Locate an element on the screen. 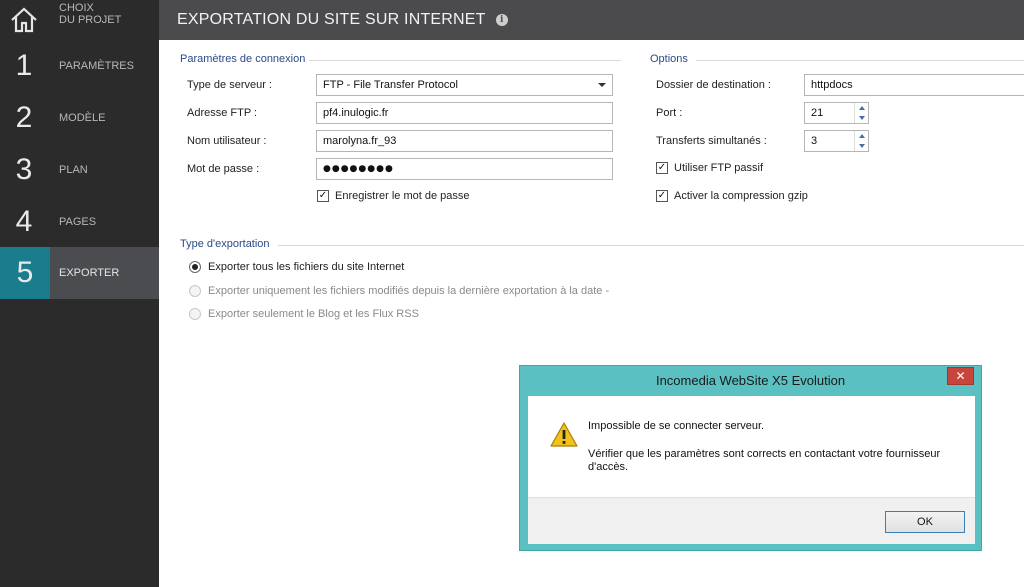 This screenshot has width=1024, height=587. sidebar-item-label: PAGES is located at coordinates (78, 222).